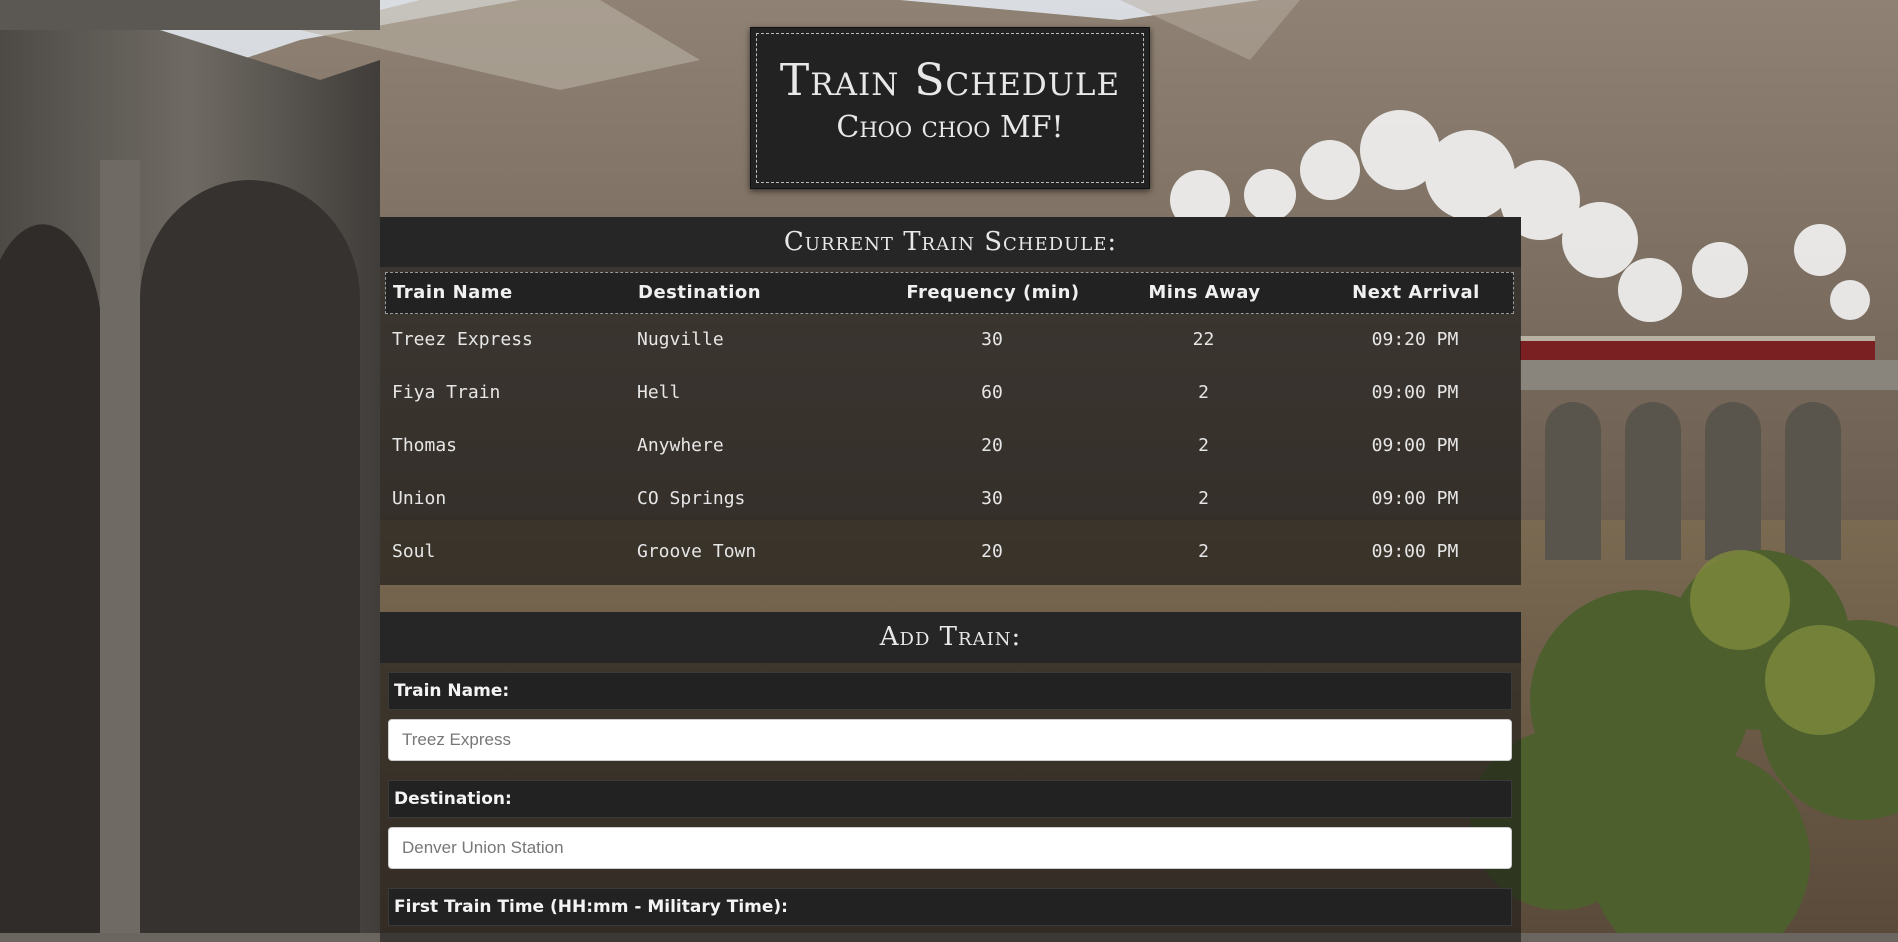  I want to click on table-row: Fiya Train Hell 60 2 09:00 PM, so click(949, 402).